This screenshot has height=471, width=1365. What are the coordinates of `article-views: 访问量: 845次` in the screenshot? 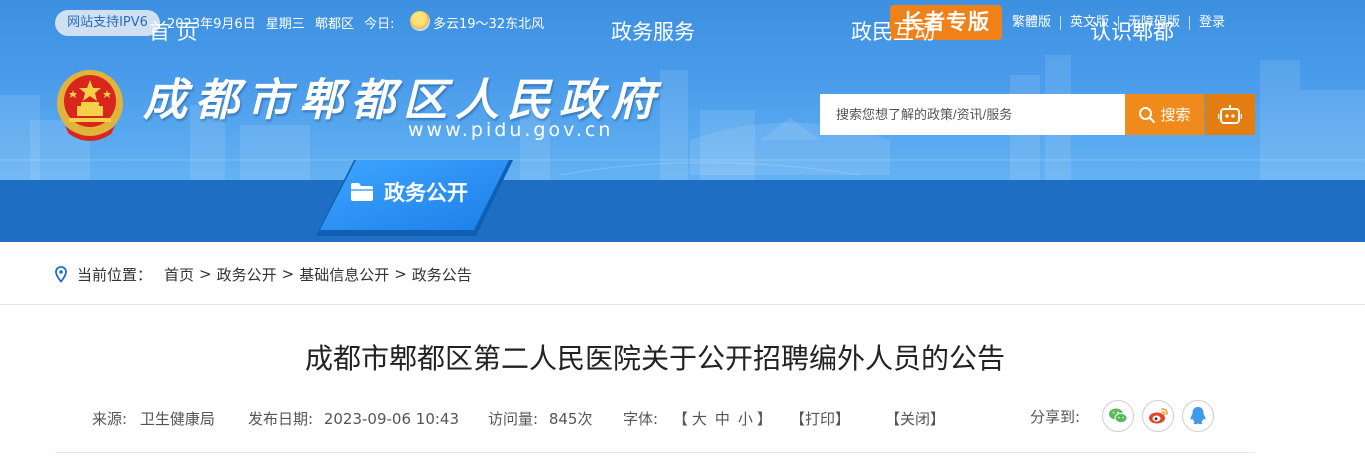 It's located at (540, 418).